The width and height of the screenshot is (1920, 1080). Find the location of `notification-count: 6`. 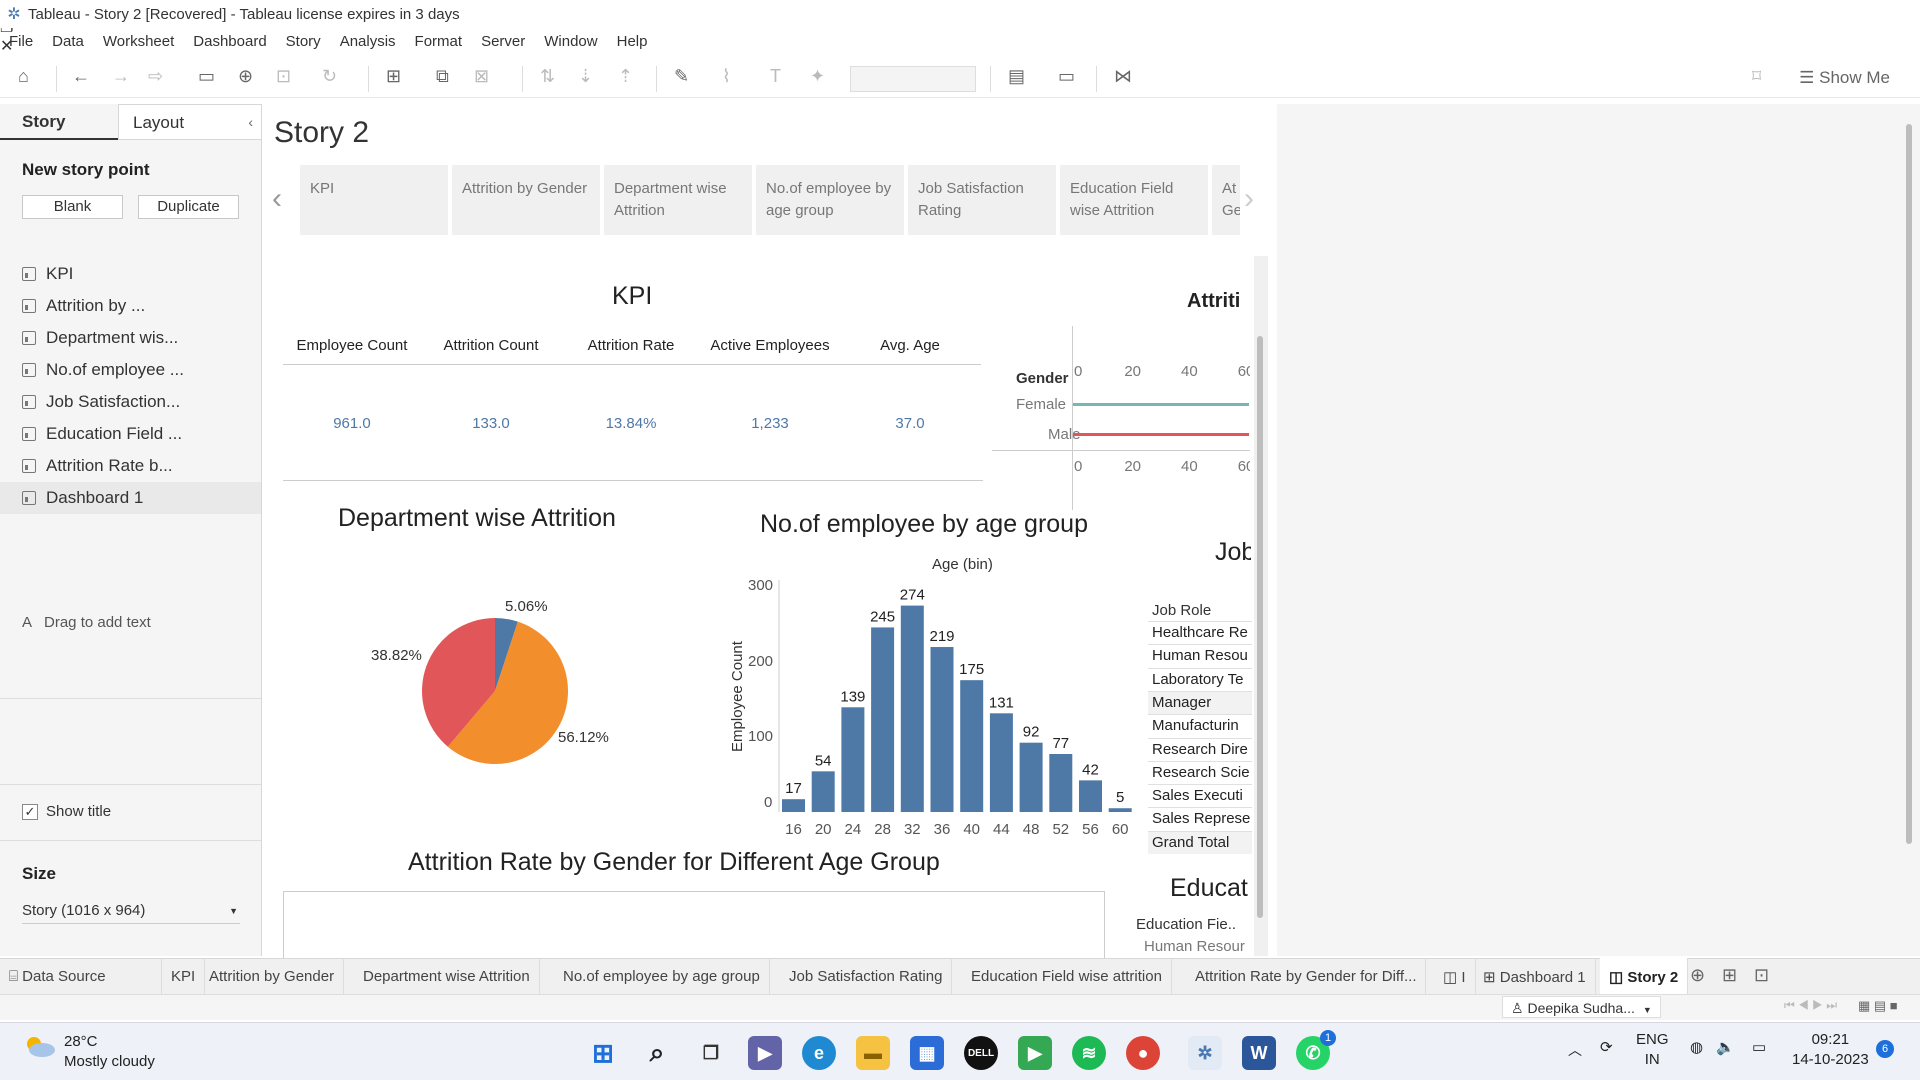

notification-count: 6 is located at coordinates (1885, 1049).